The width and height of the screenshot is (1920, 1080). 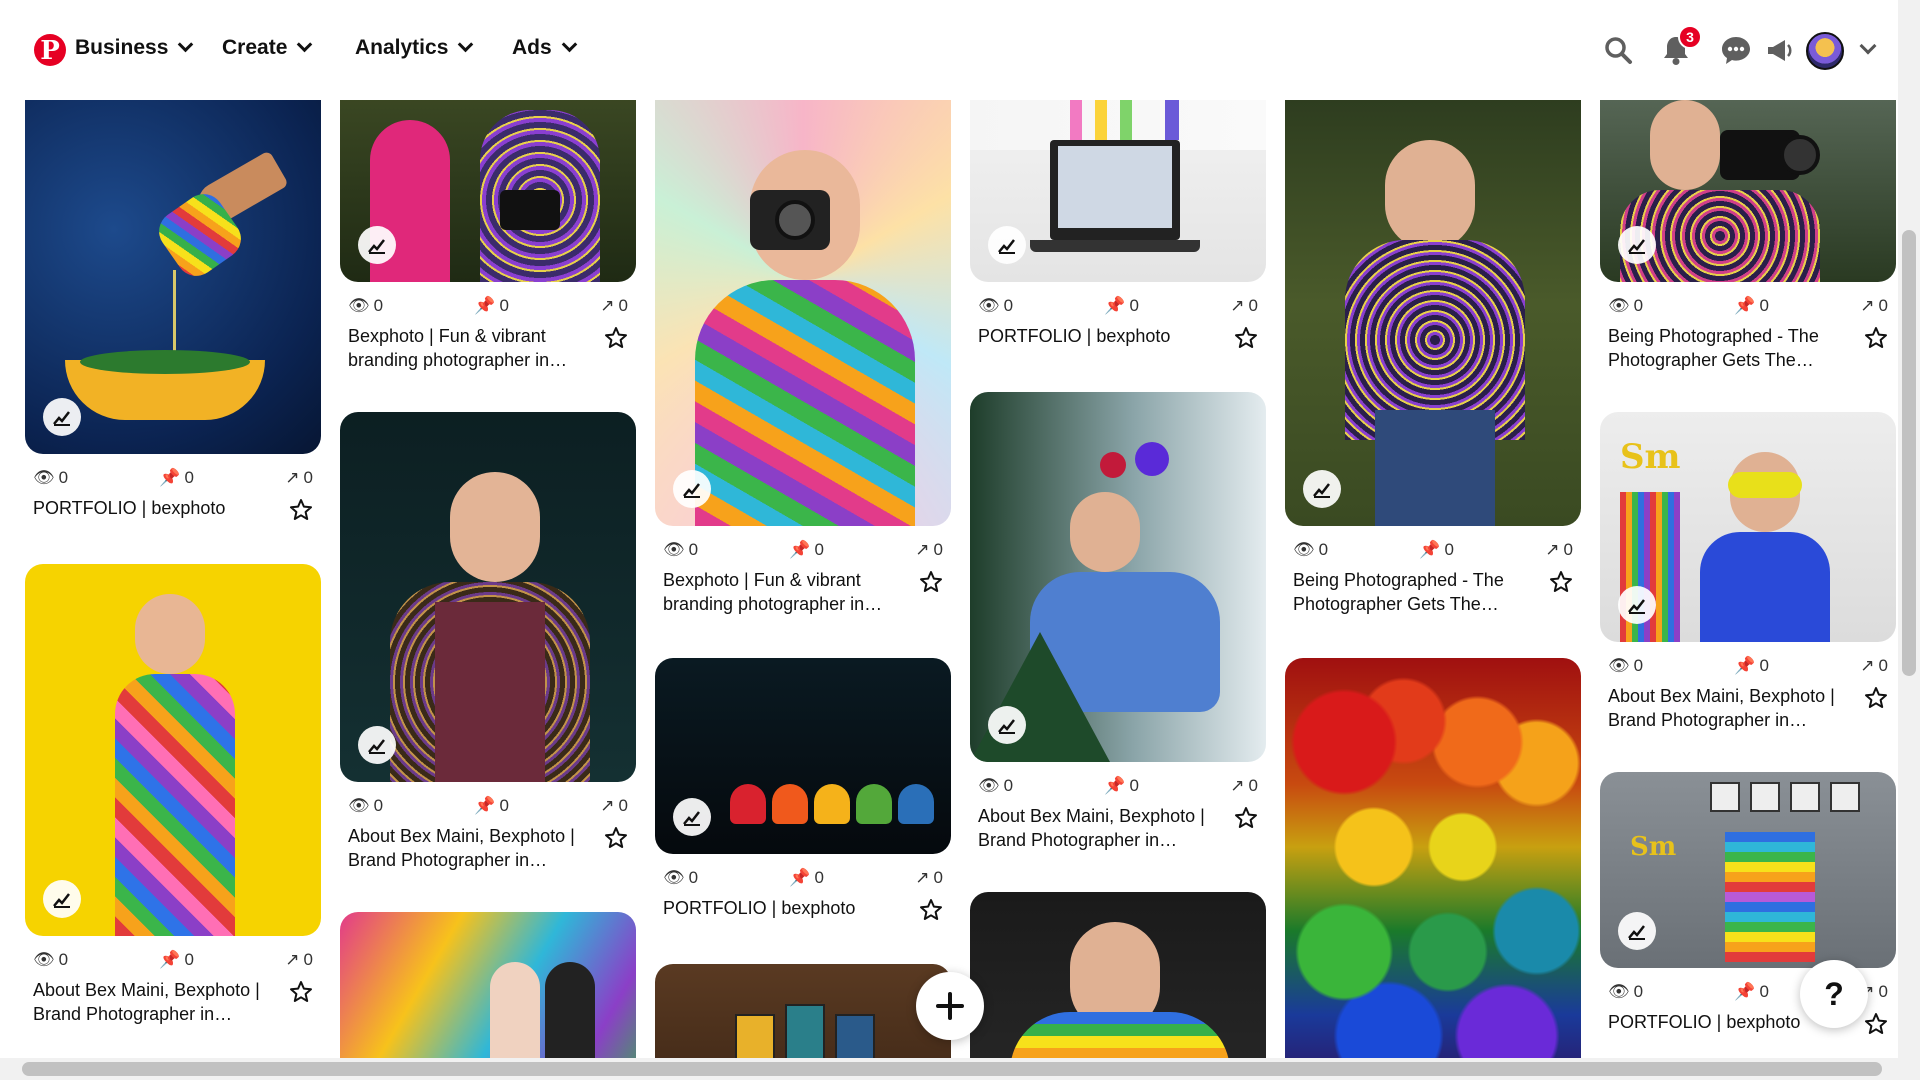 What do you see at coordinates (544, 48) in the screenshot?
I see `nav-ads: Ads` at bounding box center [544, 48].